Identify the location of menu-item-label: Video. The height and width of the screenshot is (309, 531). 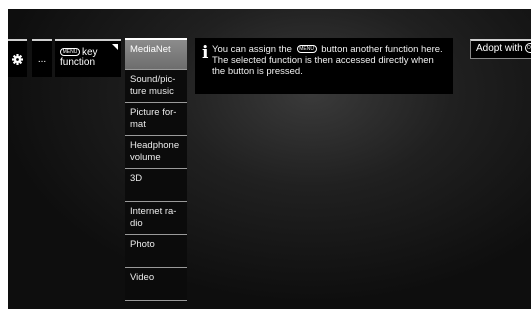
(142, 277).